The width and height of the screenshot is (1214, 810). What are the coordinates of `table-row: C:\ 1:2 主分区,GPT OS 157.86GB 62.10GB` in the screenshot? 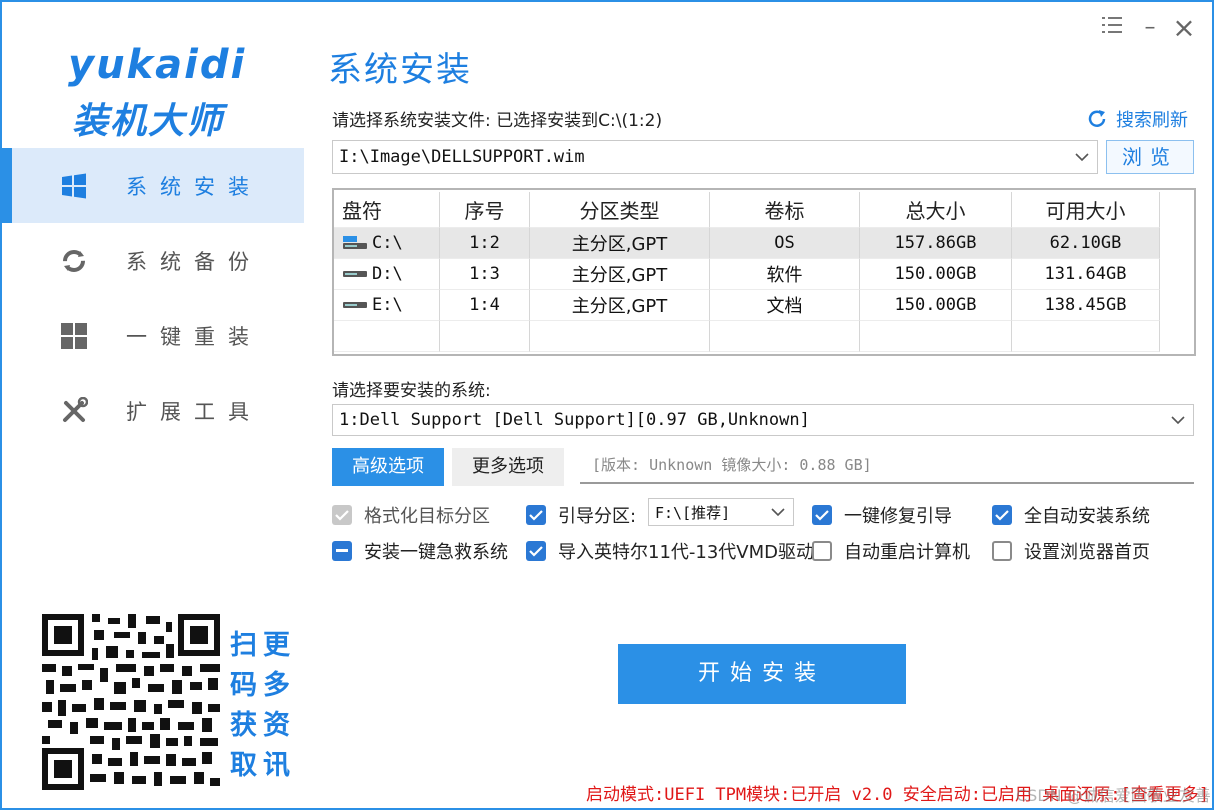 It's located at (747, 243).